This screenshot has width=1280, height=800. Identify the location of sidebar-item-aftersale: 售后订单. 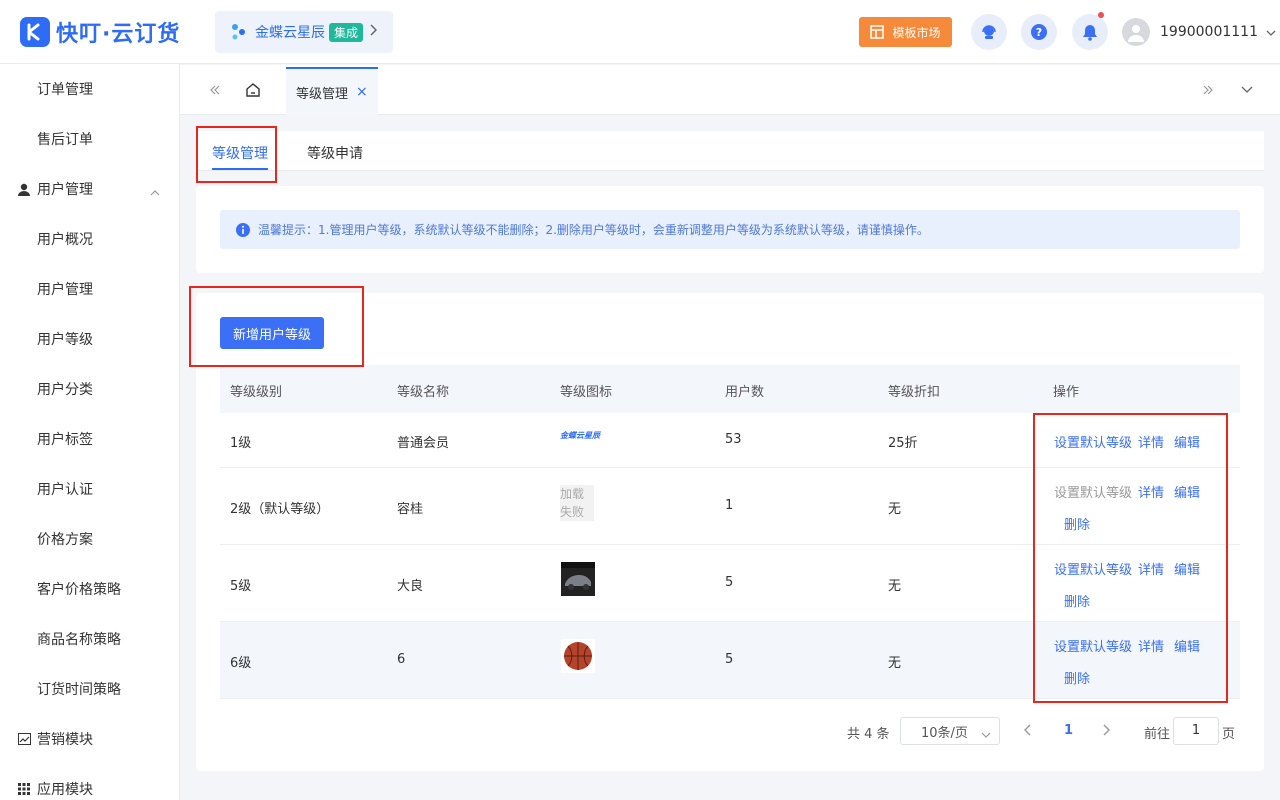
(90, 139).